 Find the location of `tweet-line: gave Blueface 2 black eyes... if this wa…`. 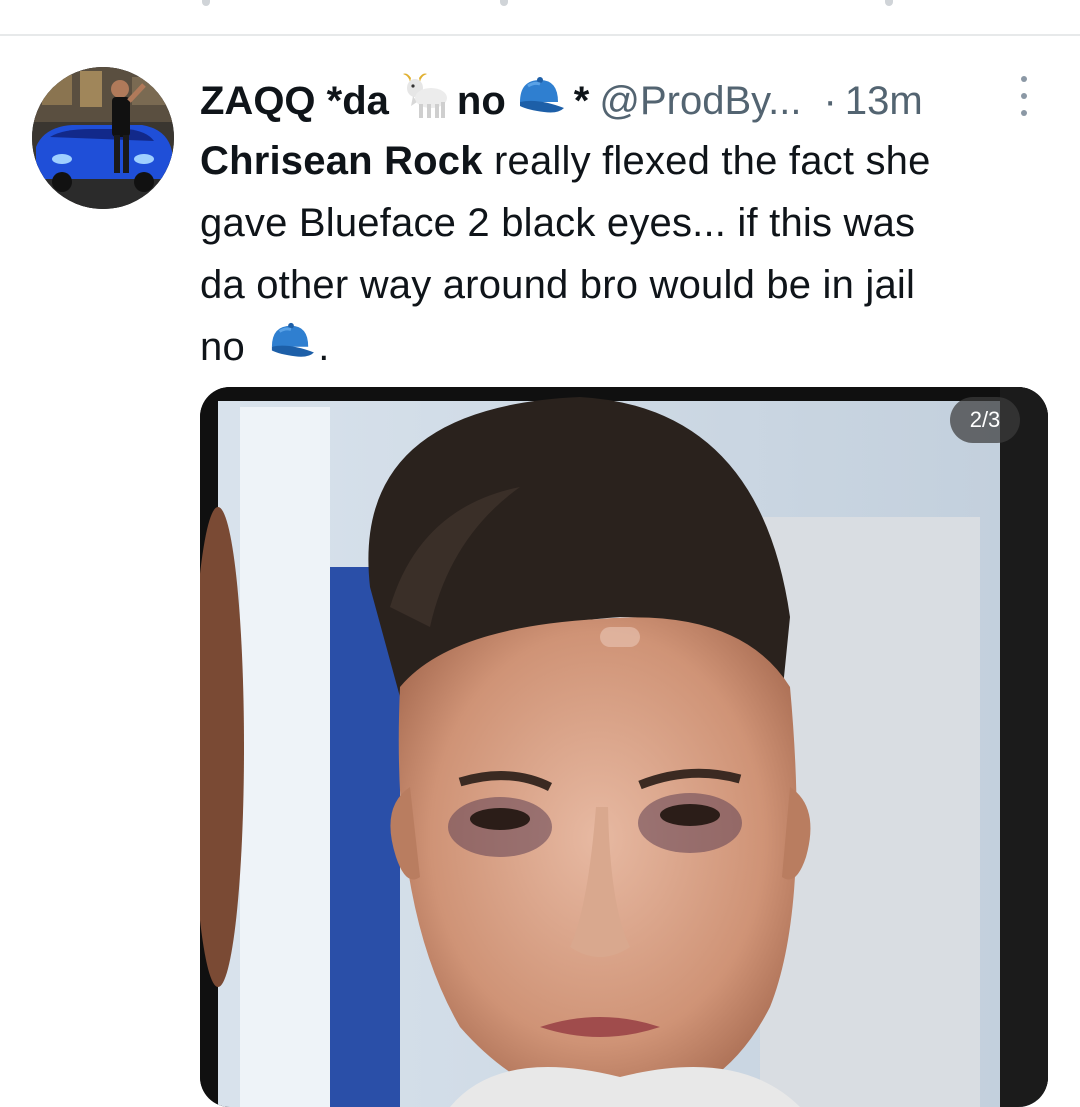

tweet-line: gave Blueface 2 black eyes... if this wa… is located at coordinates (558, 223).